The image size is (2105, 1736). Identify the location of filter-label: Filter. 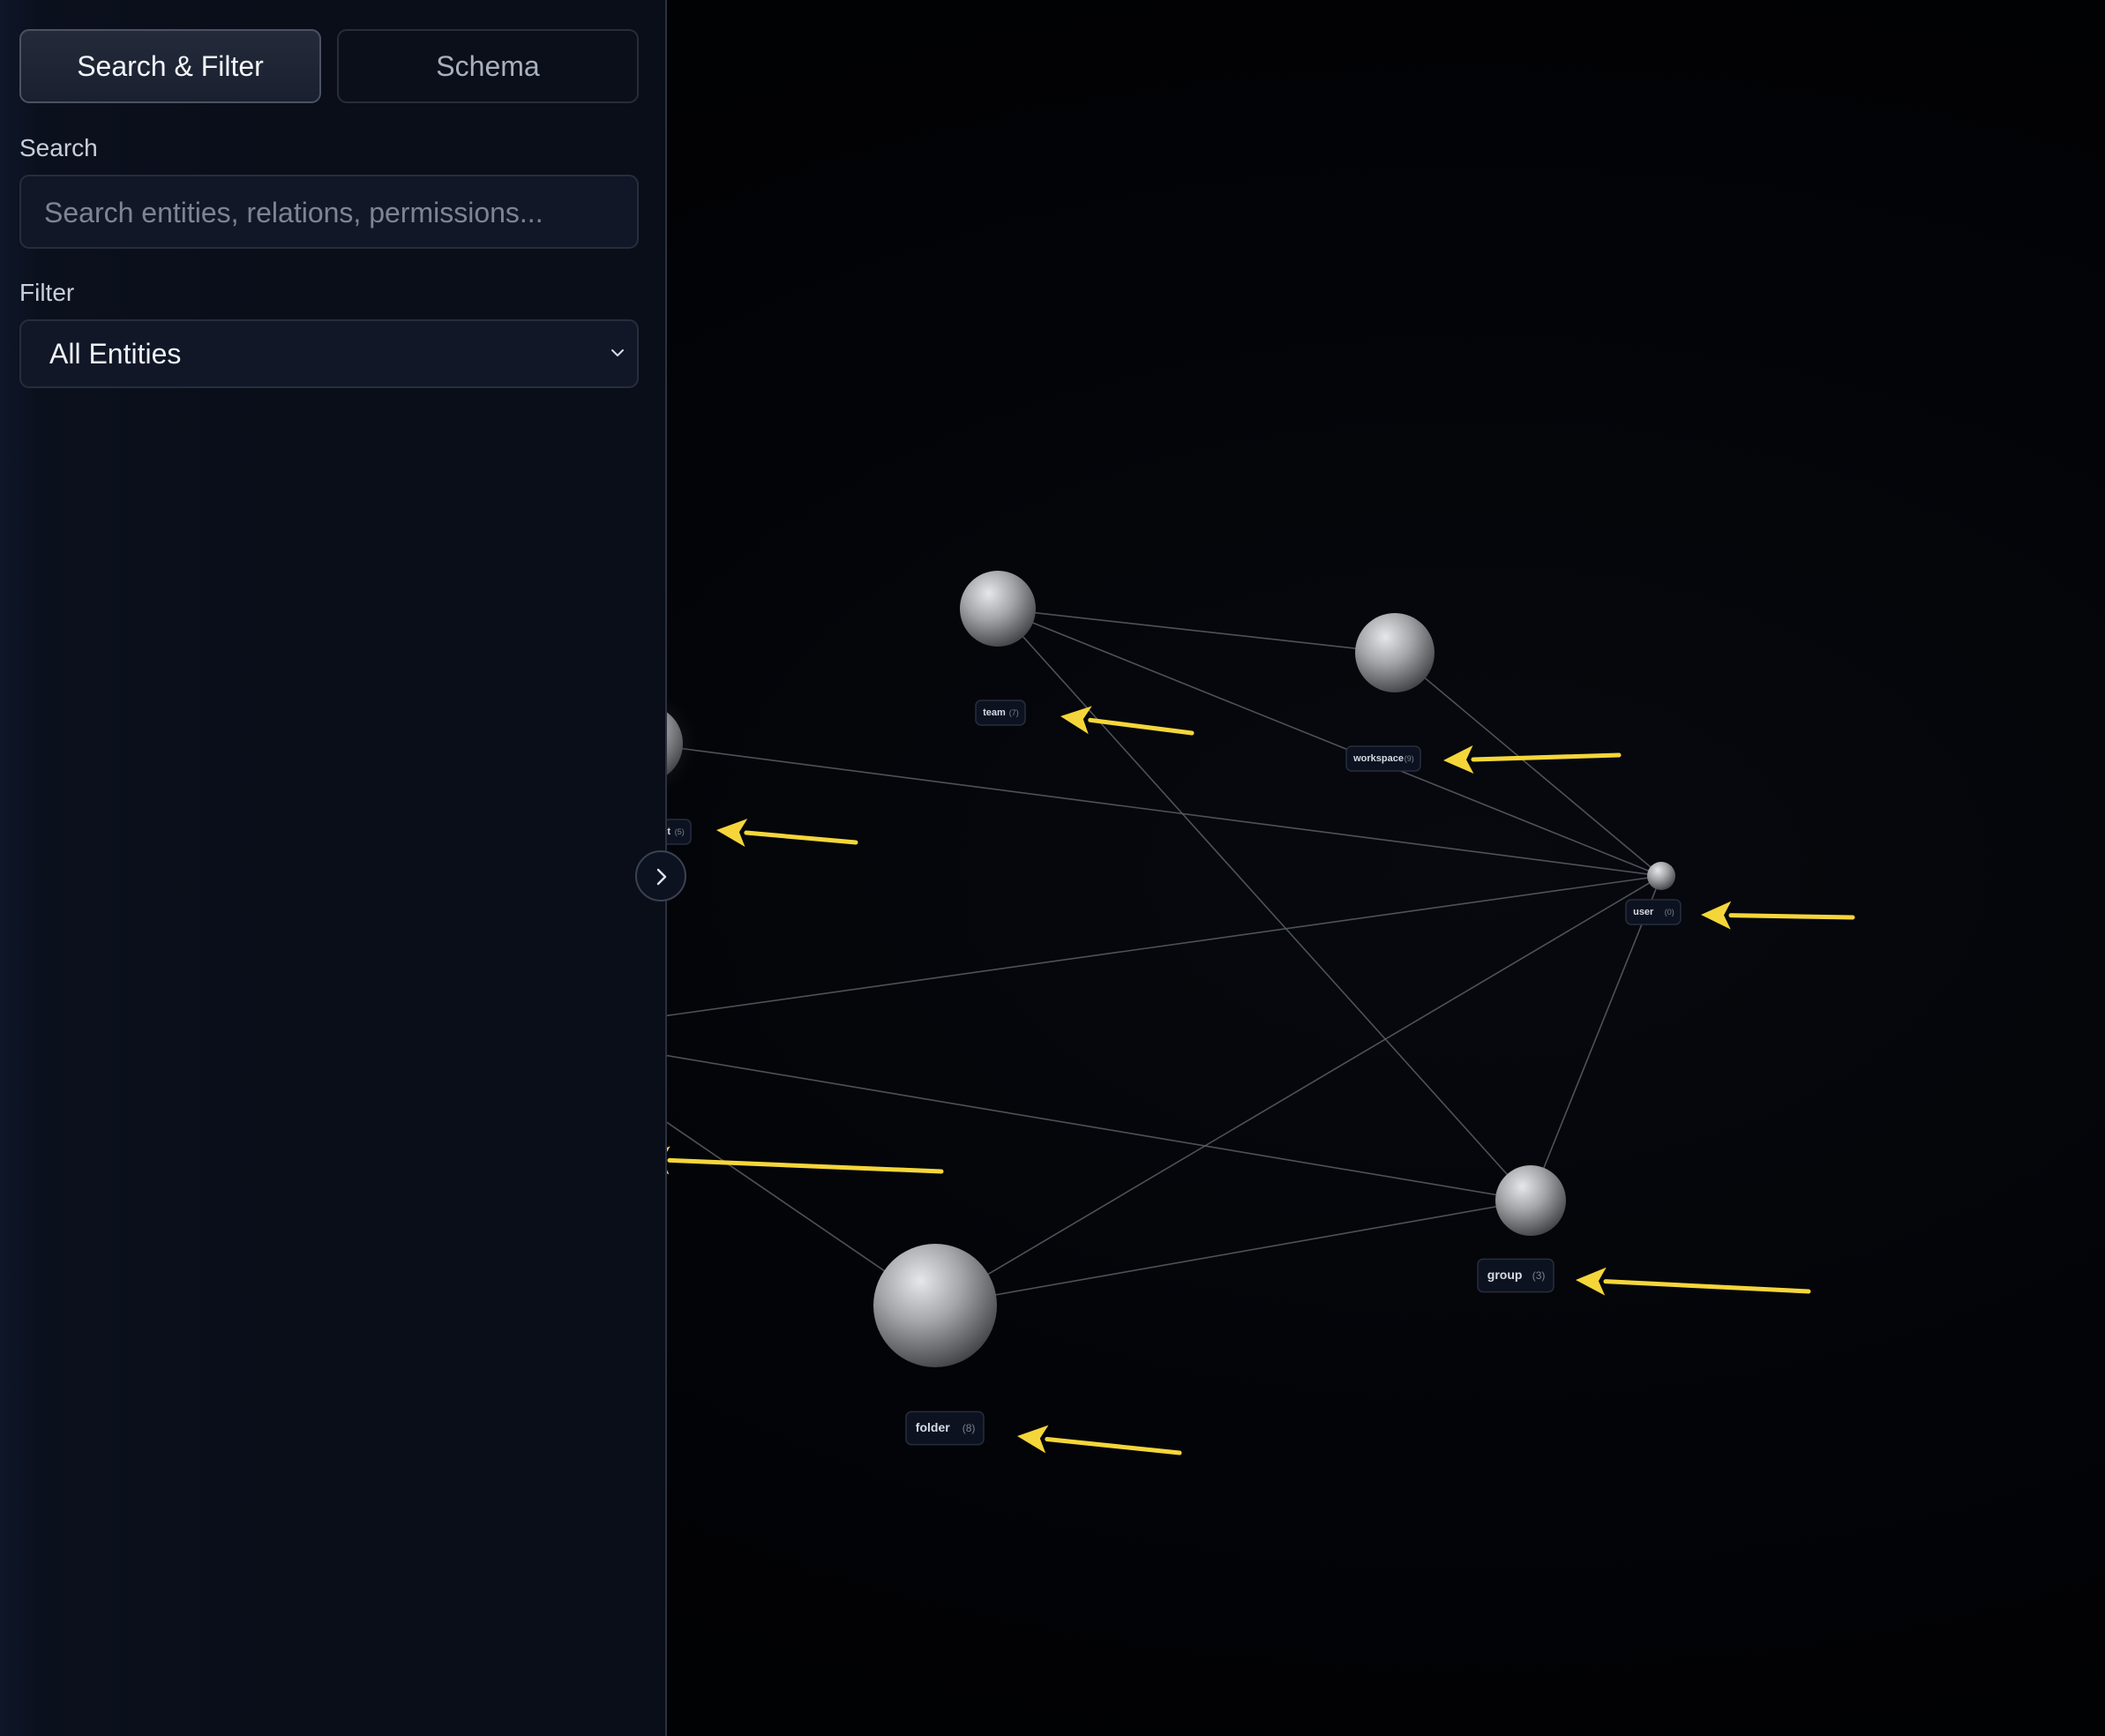
(47, 292).